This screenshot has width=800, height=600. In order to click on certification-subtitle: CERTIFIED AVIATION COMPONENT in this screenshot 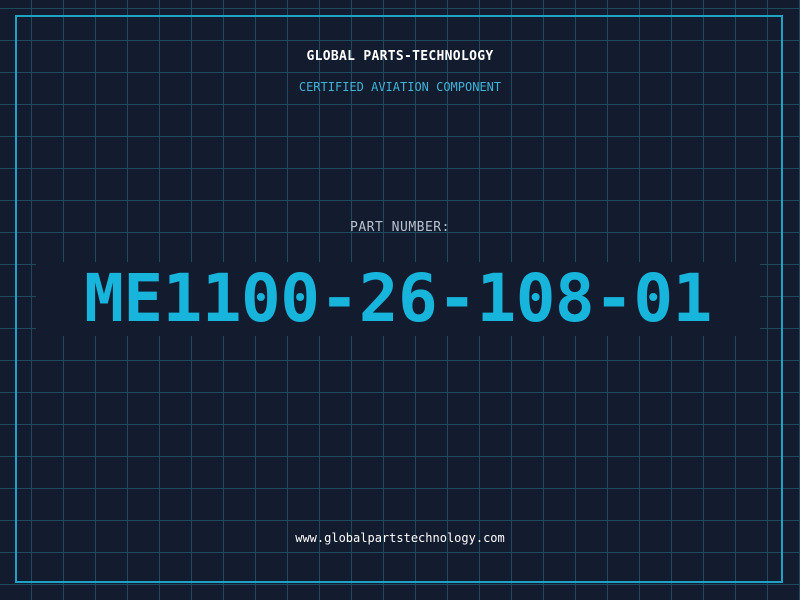, I will do `click(400, 87)`.